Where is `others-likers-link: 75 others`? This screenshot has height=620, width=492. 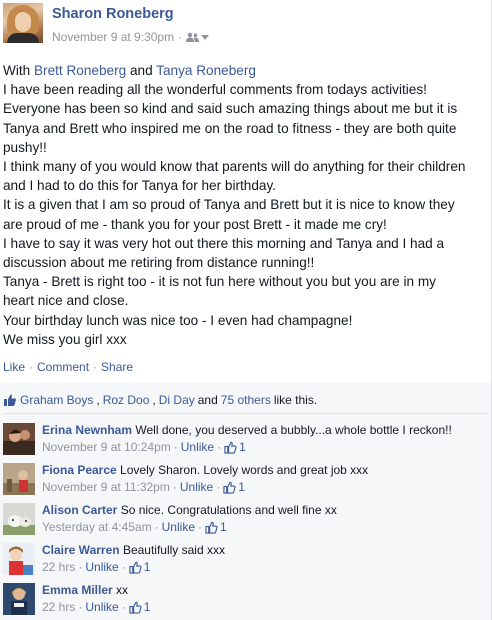
others-likers-link: 75 others is located at coordinates (246, 400).